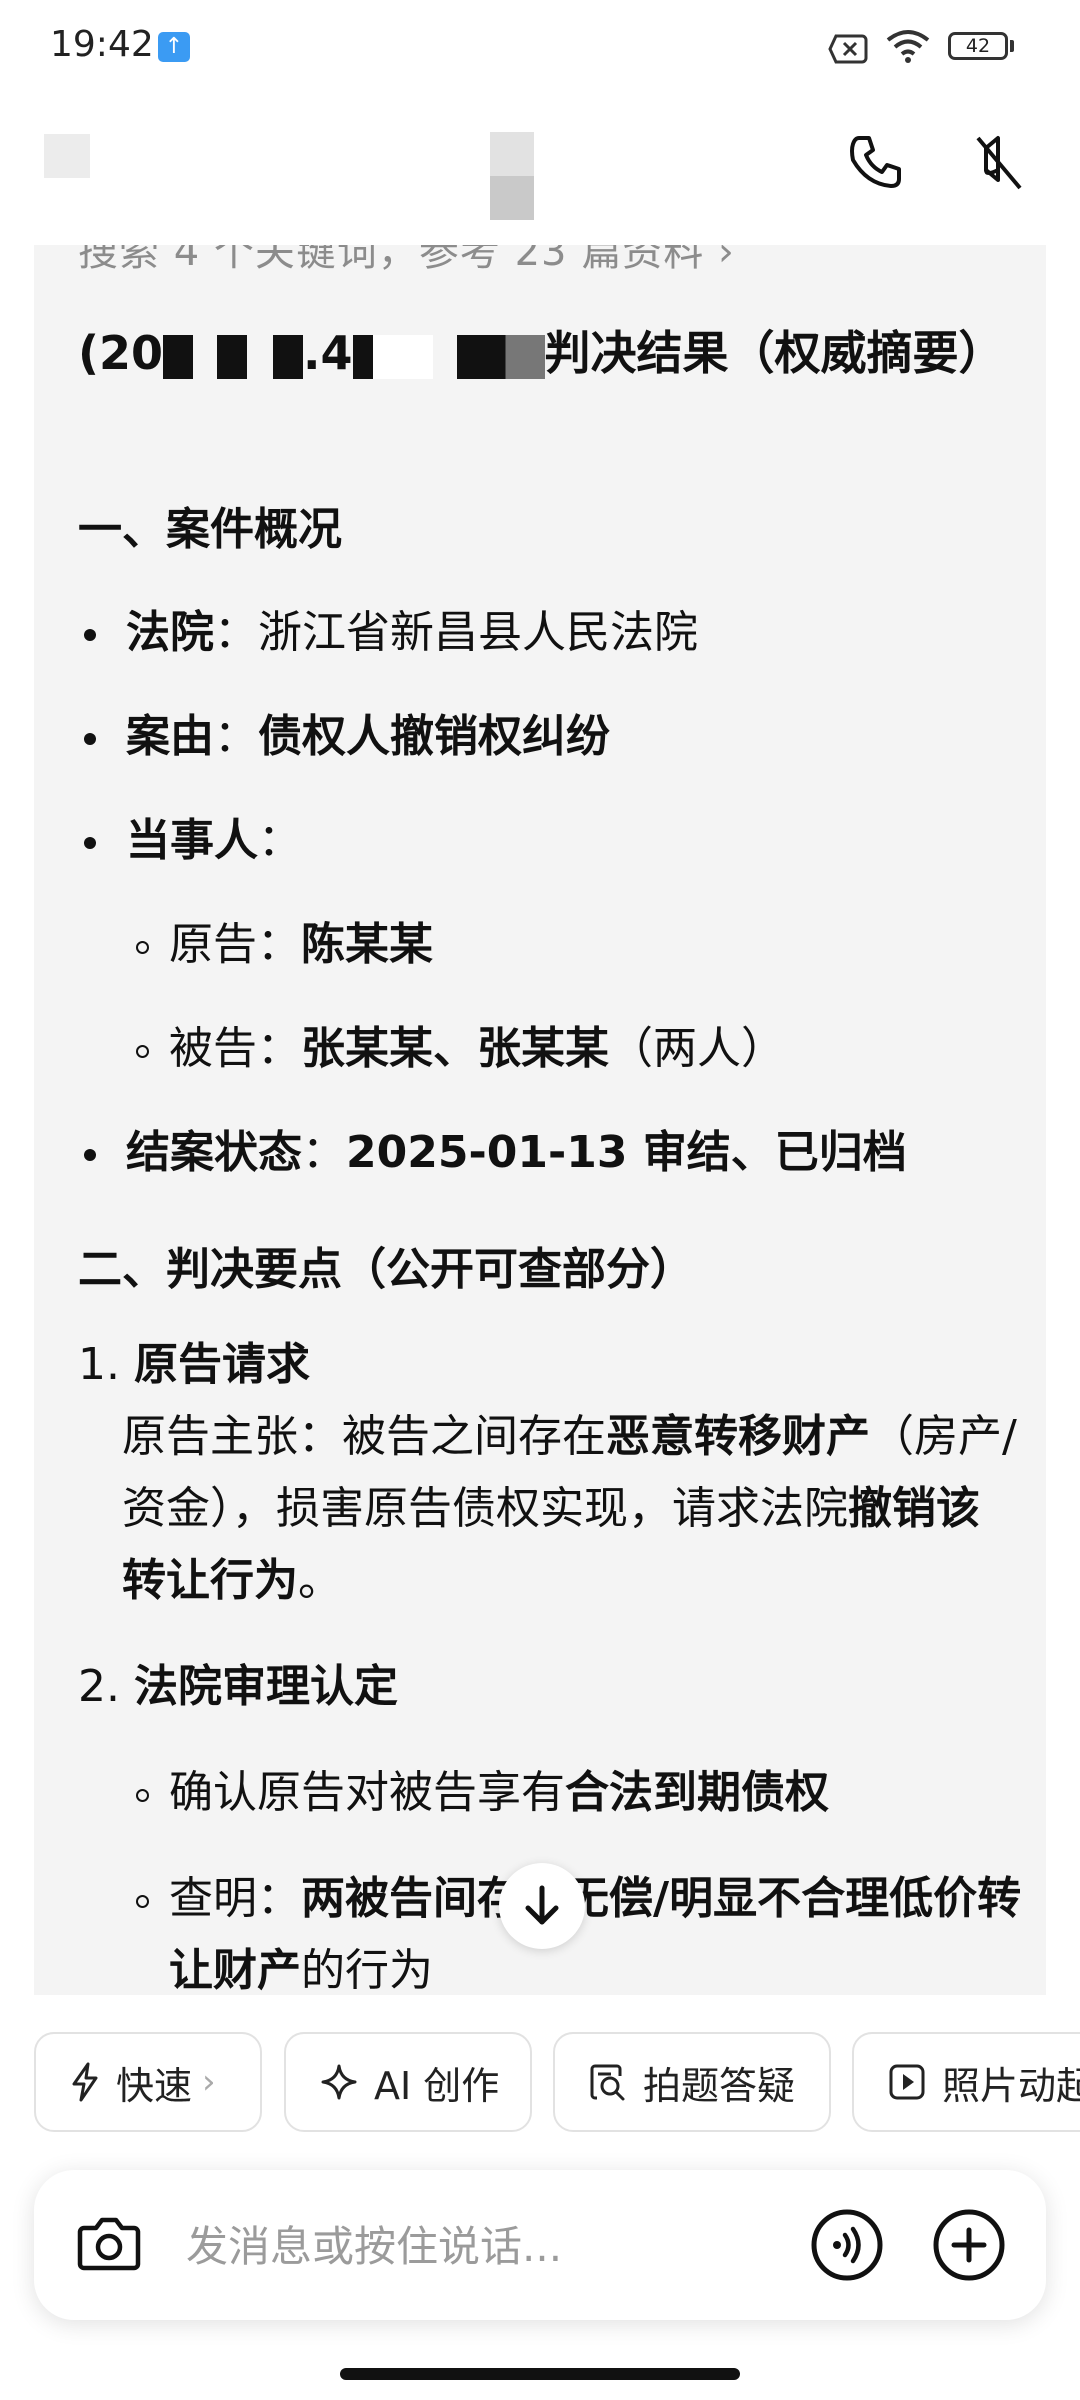  I want to click on finding-text: 确认原告对被告享有, so click(367, 1792).